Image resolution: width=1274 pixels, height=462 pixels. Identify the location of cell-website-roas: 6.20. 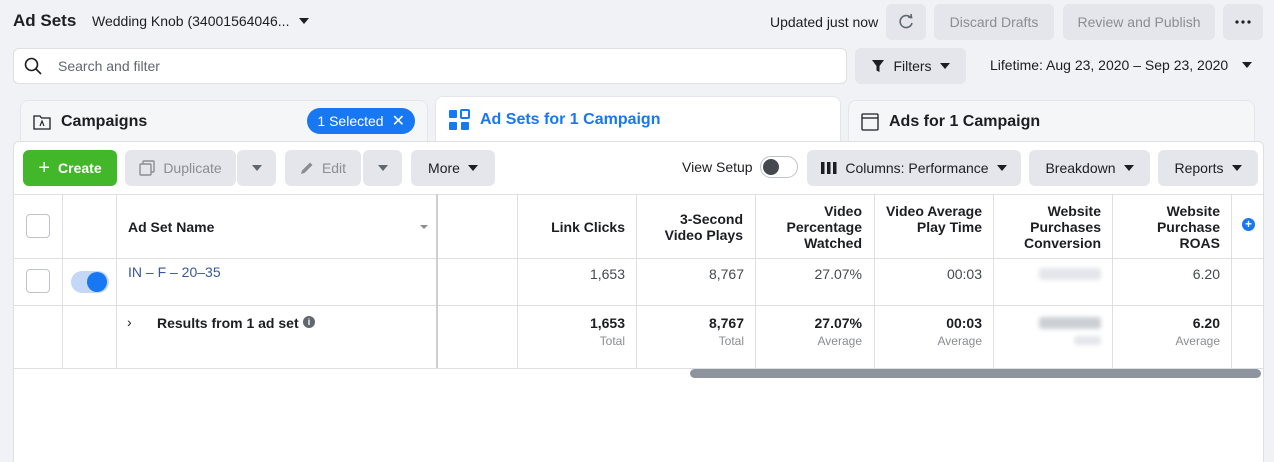
(1206, 274).